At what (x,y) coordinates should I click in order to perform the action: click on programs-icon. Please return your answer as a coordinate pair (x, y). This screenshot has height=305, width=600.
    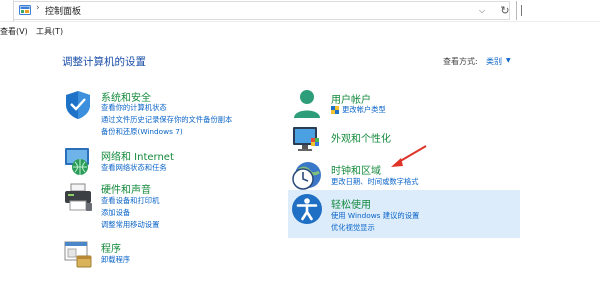
    Looking at the image, I should click on (78, 254).